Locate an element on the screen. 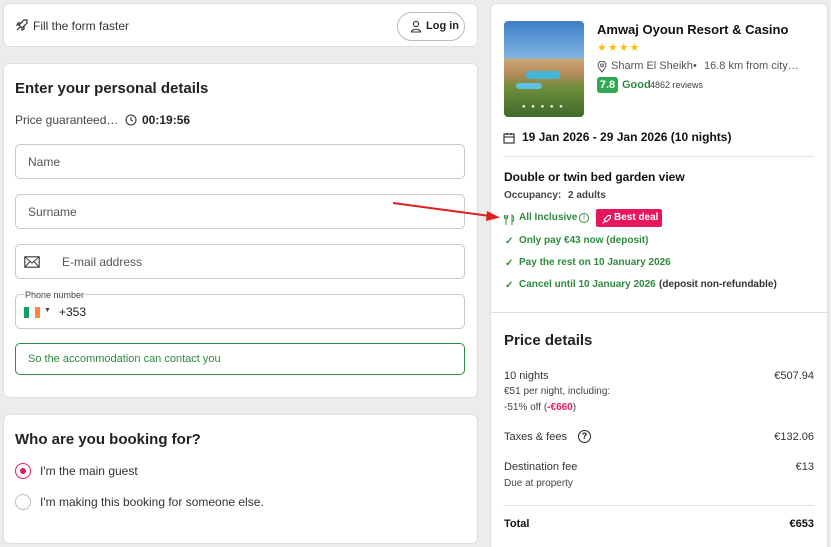 The height and width of the screenshot is (547, 831). info-icon: i is located at coordinates (584, 218).